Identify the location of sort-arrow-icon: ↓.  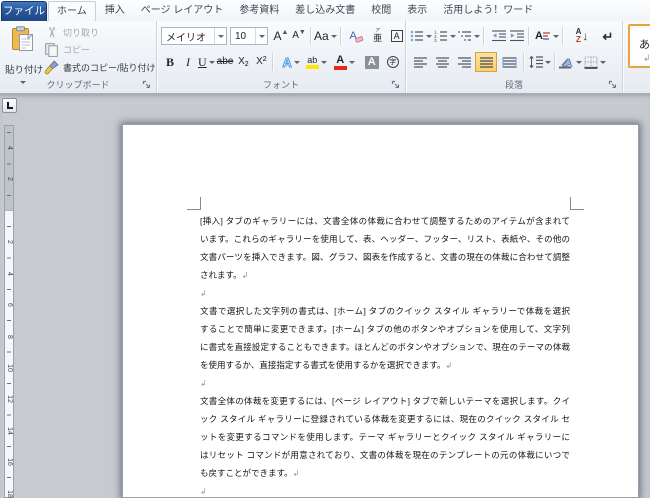
(585, 36).